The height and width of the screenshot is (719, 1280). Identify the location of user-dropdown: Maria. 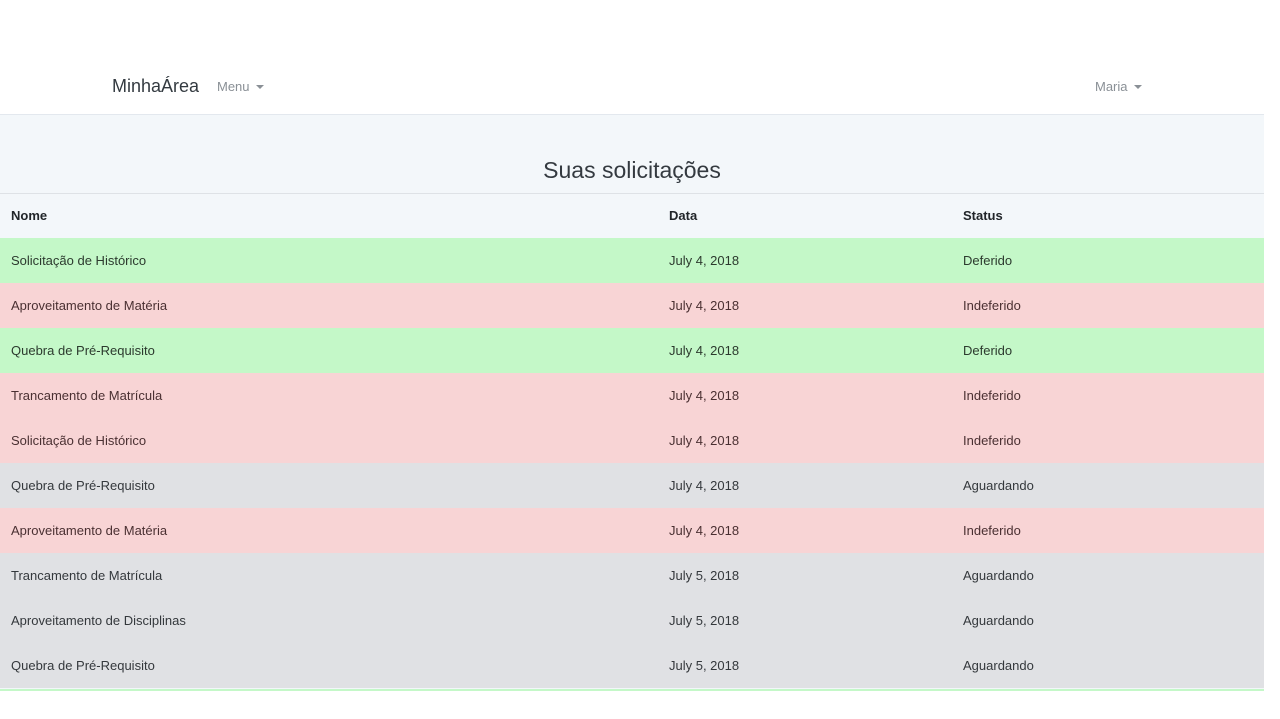
(1118, 86).